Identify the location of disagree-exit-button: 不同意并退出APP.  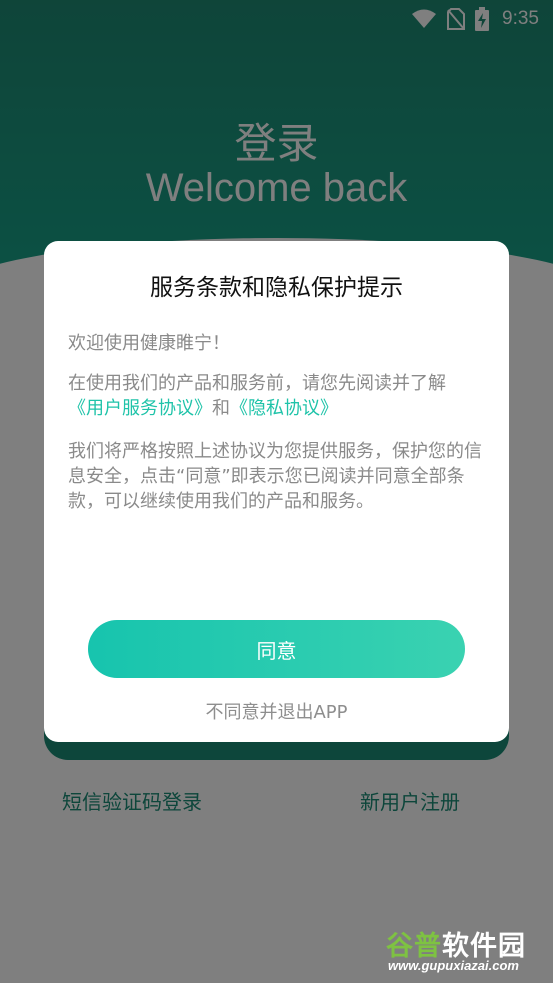
(276, 711).